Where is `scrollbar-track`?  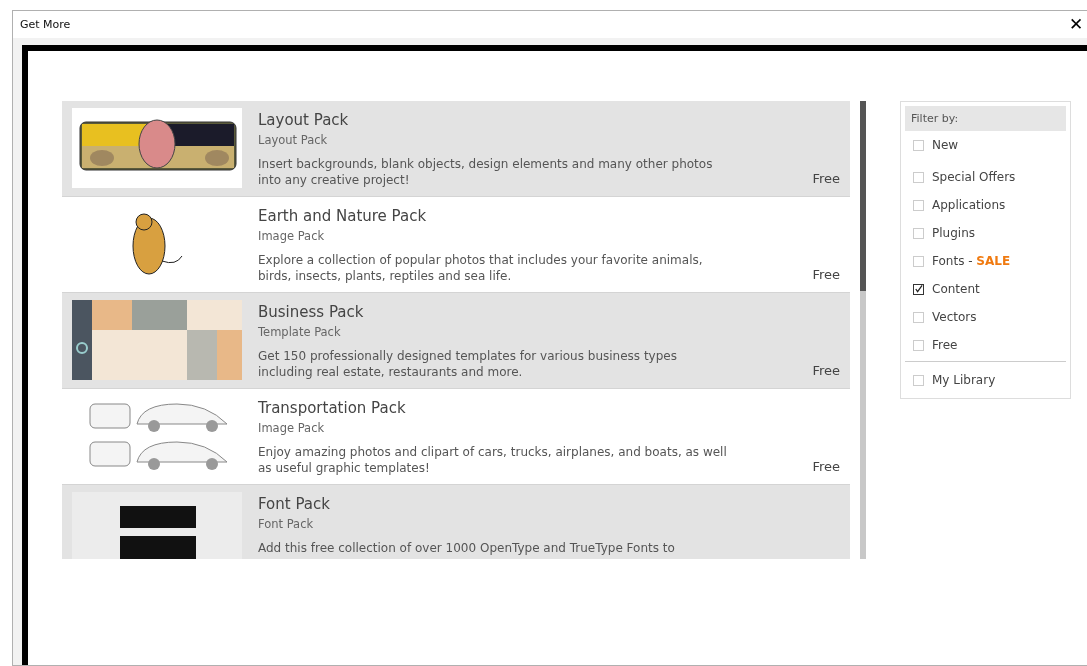 scrollbar-track is located at coordinates (863, 330).